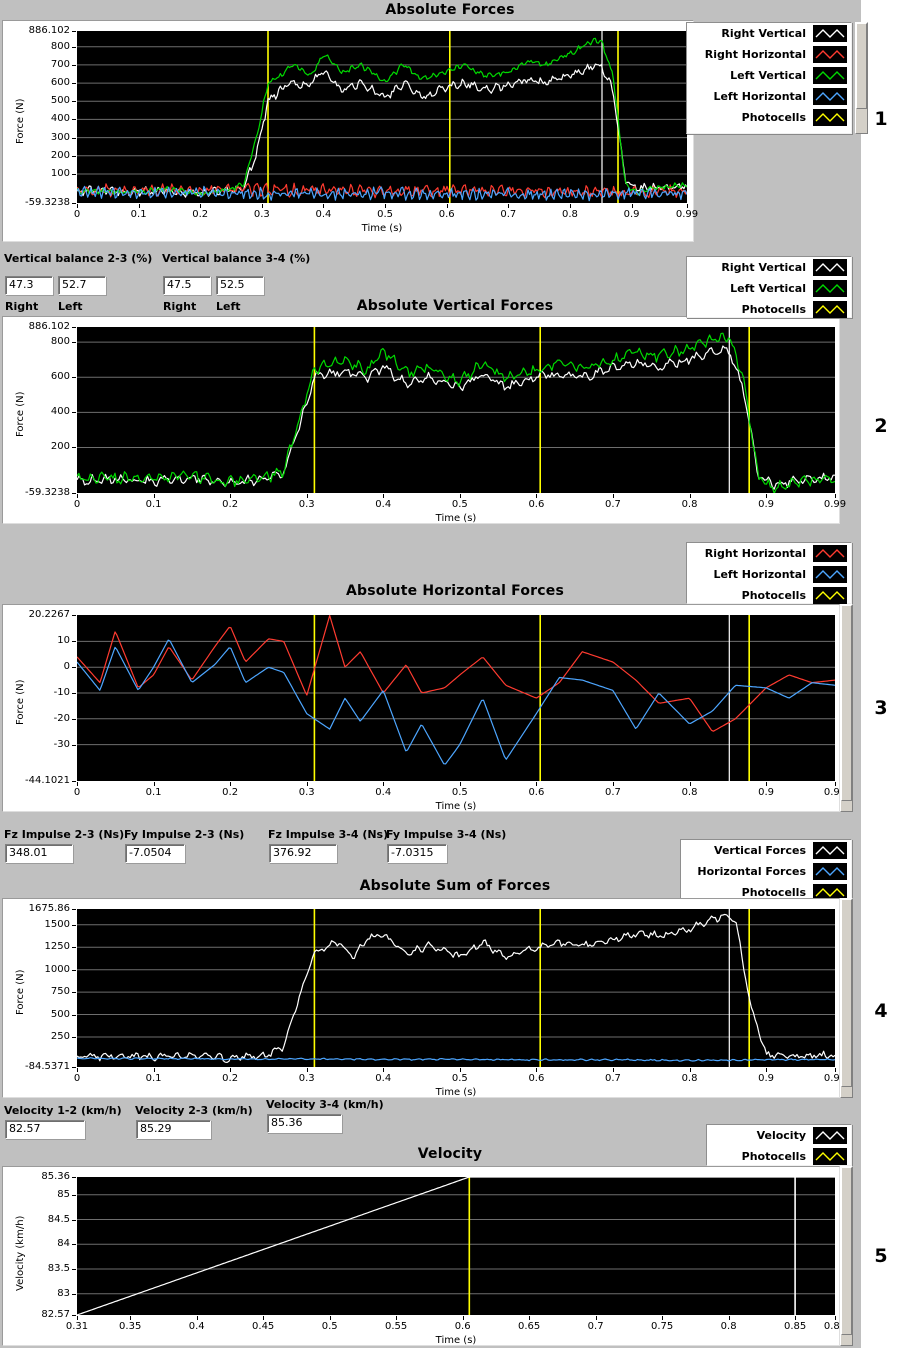 This screenshot has width=909, height=1348. Describe the element at coordinates (63, 1194) in the screenshot. I see `y-axis-tick-label: 85` at that location.